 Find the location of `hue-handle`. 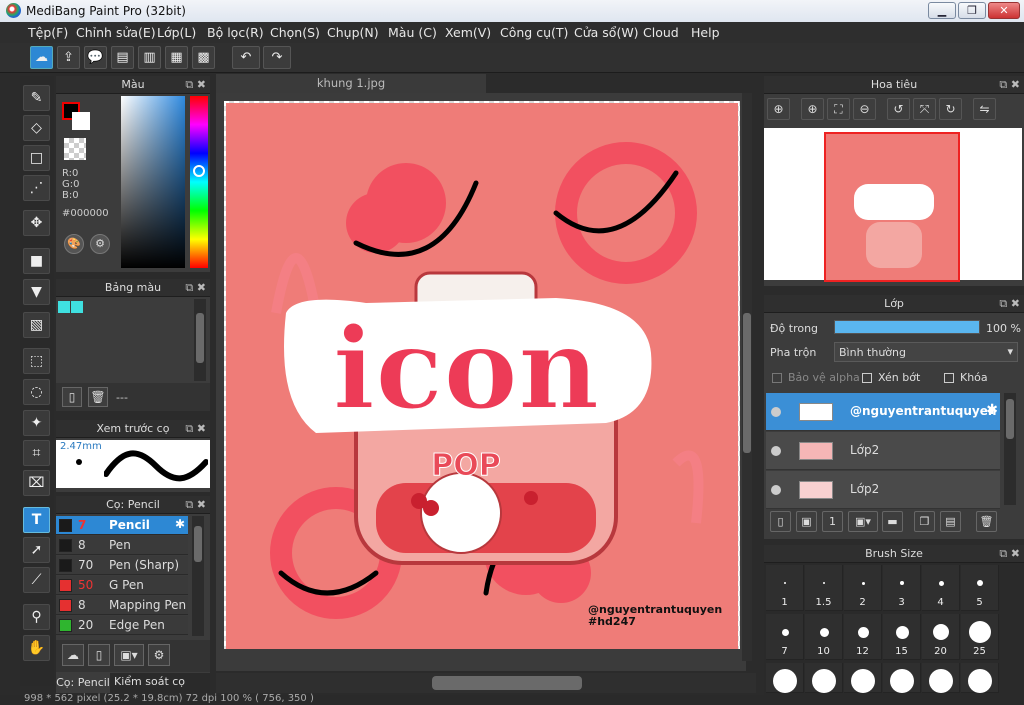

hue-handle is located at coordinates (199, 171).